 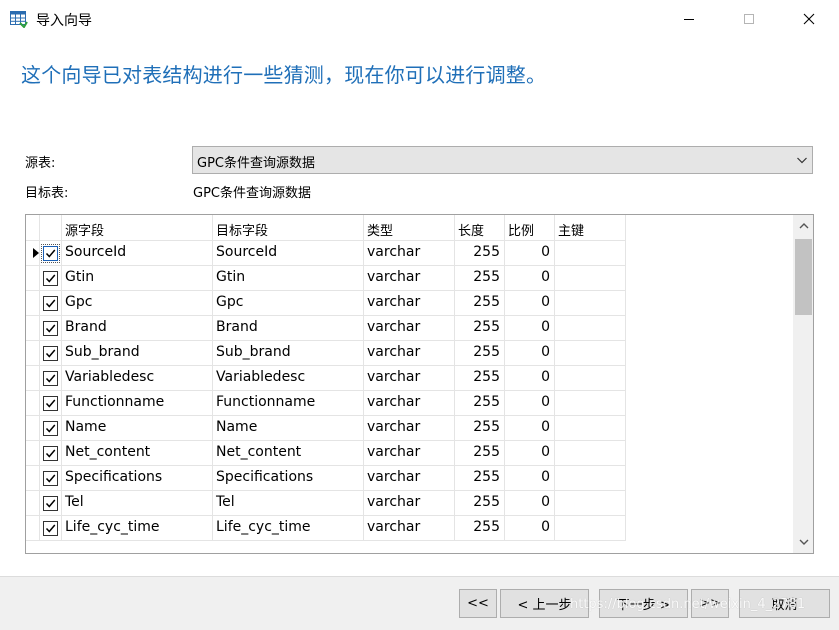 I want to click on source-field-cell: SourceId, so click(x=137, y=253).